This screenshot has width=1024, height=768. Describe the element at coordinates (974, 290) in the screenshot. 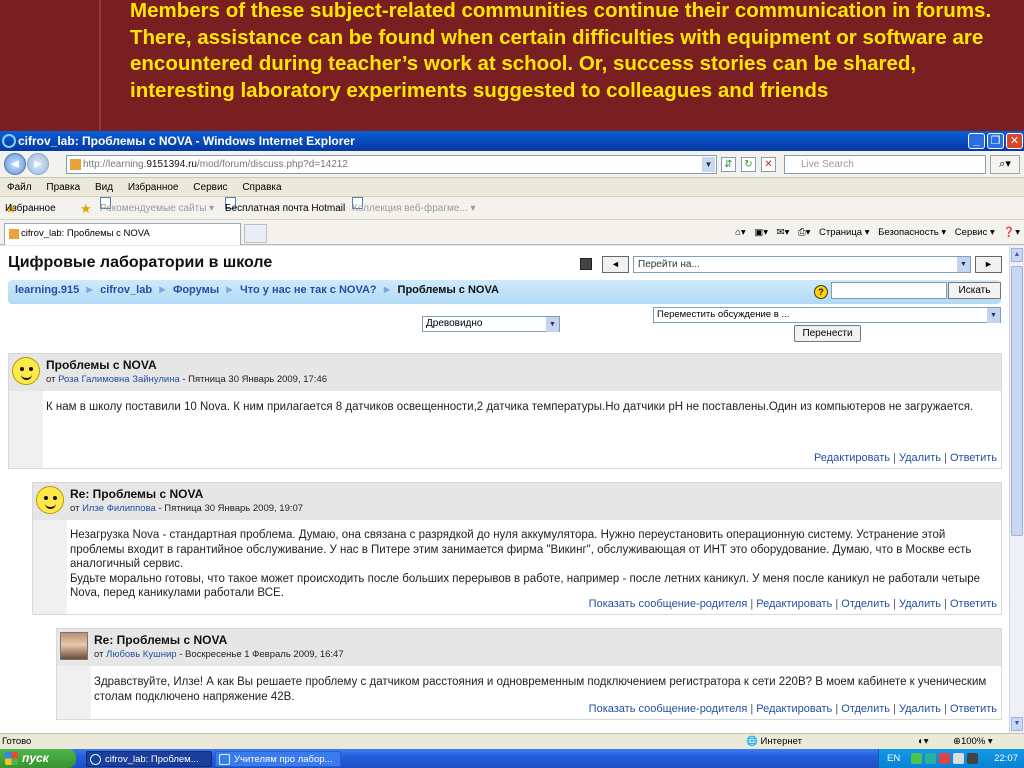

I see `forum-search-button: Искать` at that location.